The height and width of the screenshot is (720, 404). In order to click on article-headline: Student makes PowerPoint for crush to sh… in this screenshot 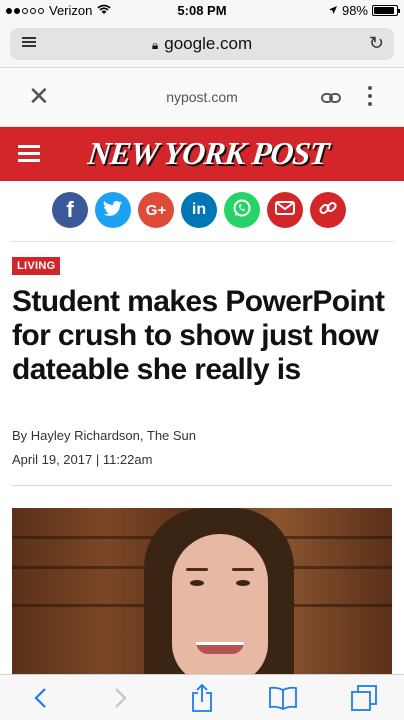, I will do `click(198, 335)`.